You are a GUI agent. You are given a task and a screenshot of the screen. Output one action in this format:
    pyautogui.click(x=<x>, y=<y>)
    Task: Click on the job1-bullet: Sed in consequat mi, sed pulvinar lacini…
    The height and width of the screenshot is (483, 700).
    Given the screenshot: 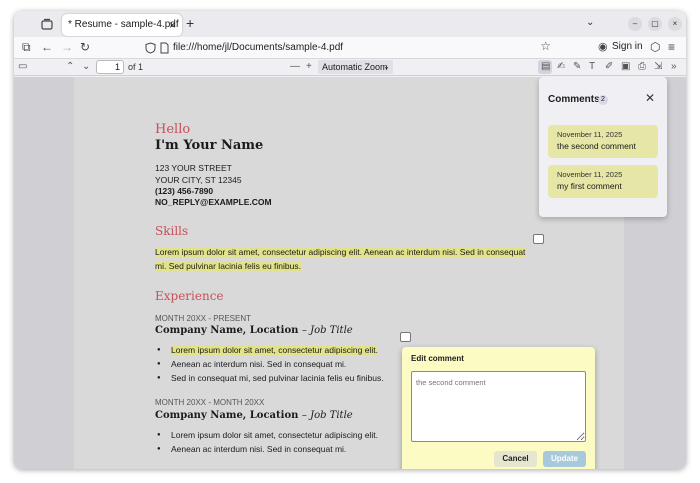 What is the action you would take?
    pyautogui.click(x=270, y=378)
    